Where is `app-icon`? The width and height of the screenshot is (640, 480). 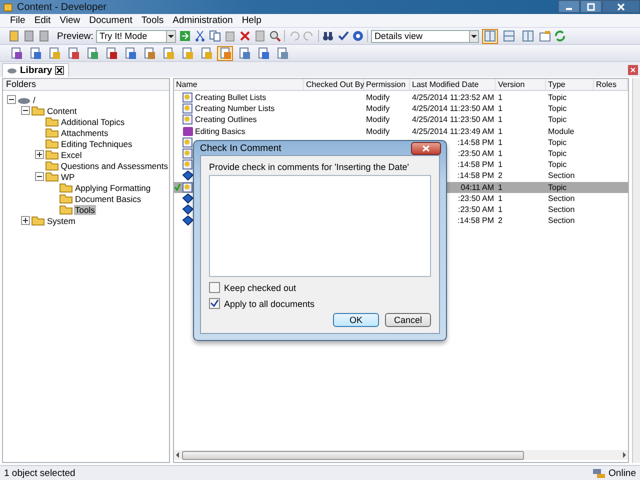
app-icon is located at coordinates (8, 7).